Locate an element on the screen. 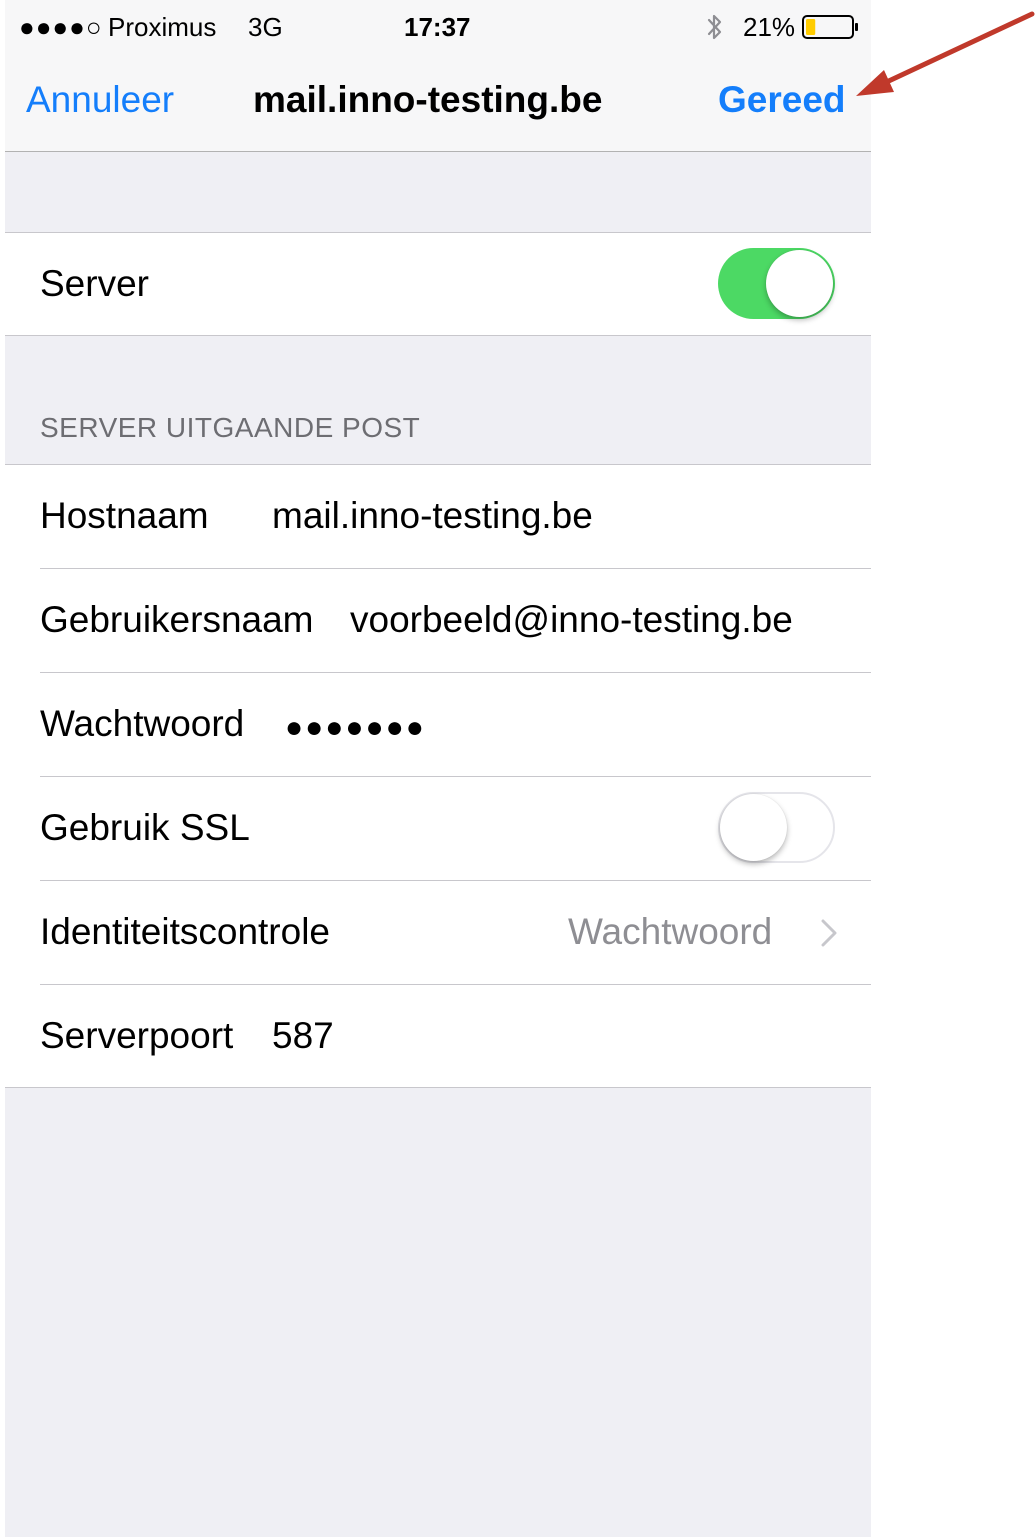 Image resolution: width=1035 pixels, height=1537 pixels. hostname-row: Hostnaam mail.inno-testing.be is located at coordinates (438, 517).